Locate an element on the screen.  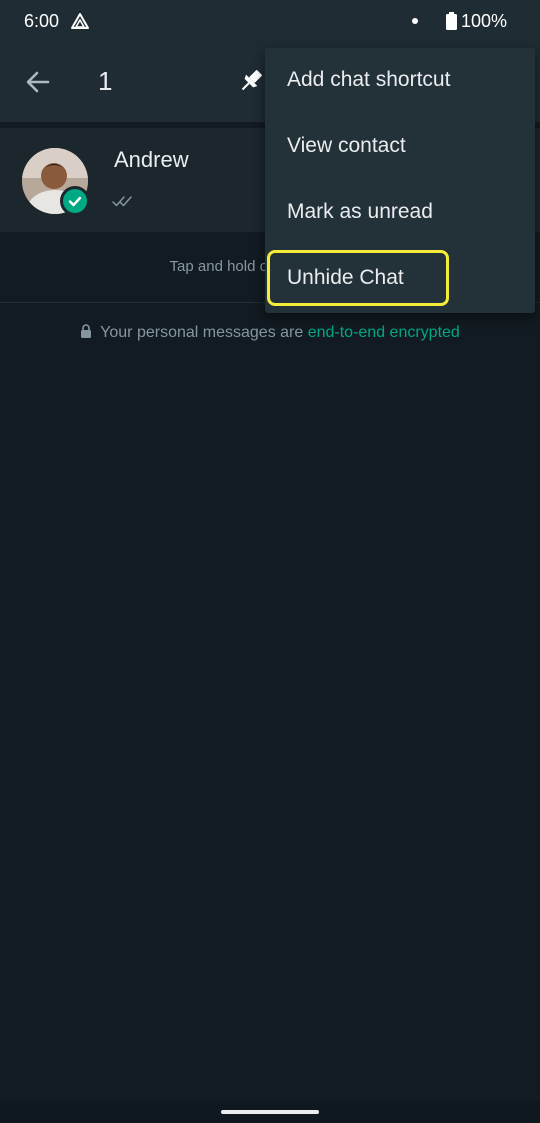
home-gesture-handle is located at coordinates (270, 1112).